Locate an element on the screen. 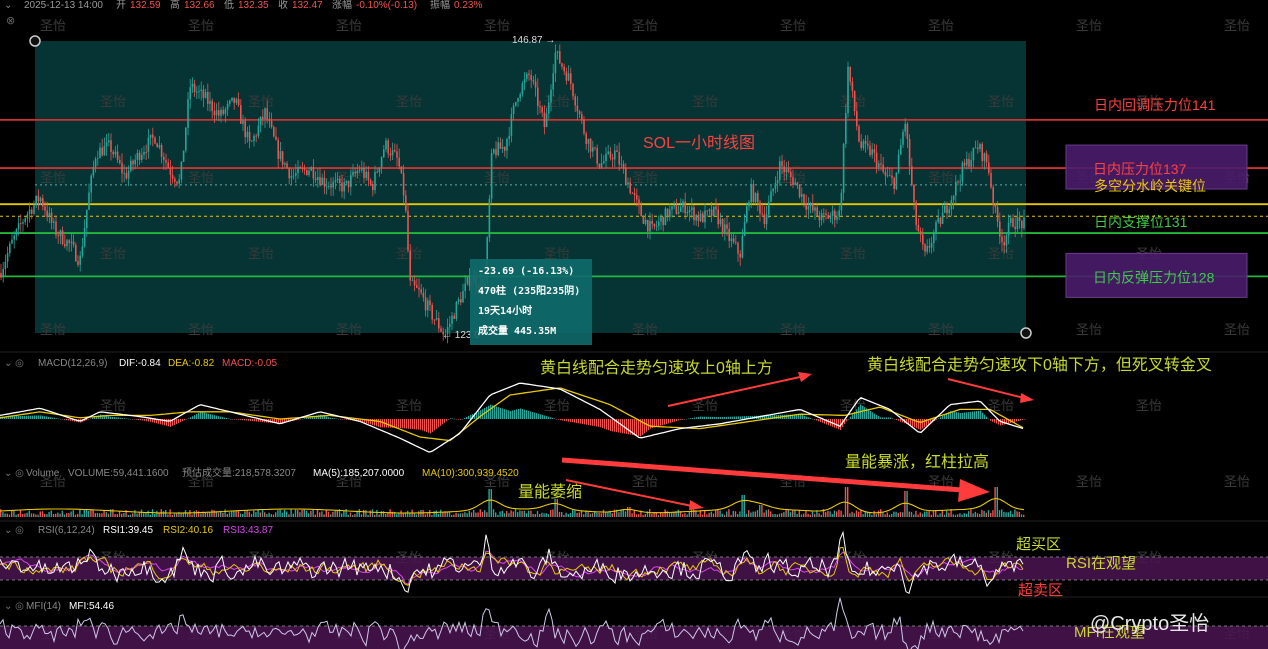  svg-text: MA(10):300,939.4520 is located at coordinates (470, 473).